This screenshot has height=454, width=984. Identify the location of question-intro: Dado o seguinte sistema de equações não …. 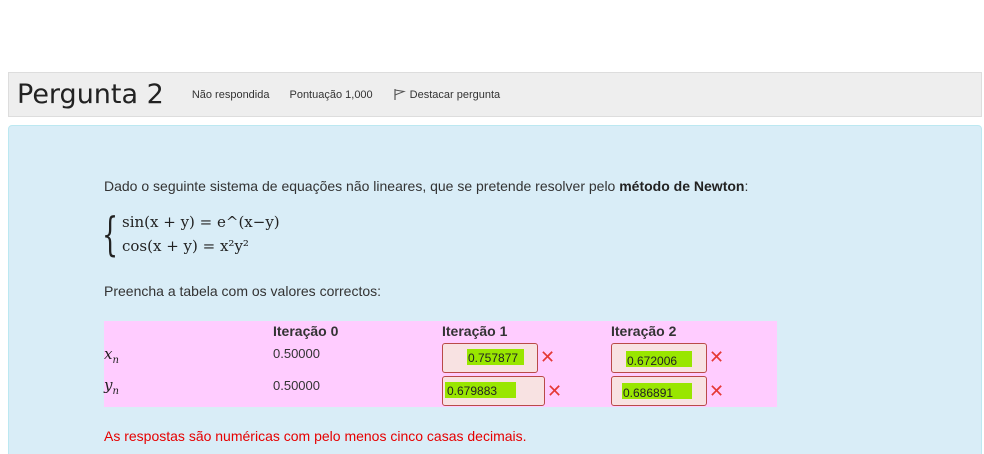
(426, 186).